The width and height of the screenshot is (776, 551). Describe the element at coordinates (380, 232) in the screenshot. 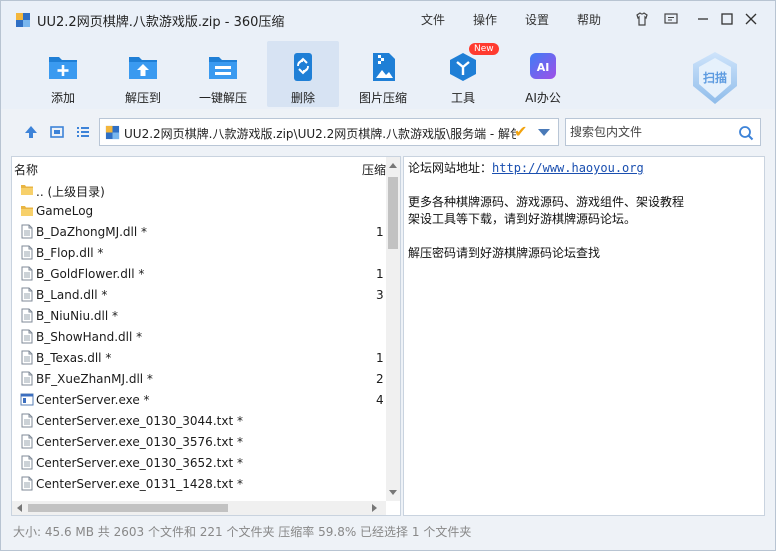

I see `file-ratio: 1` at that location.